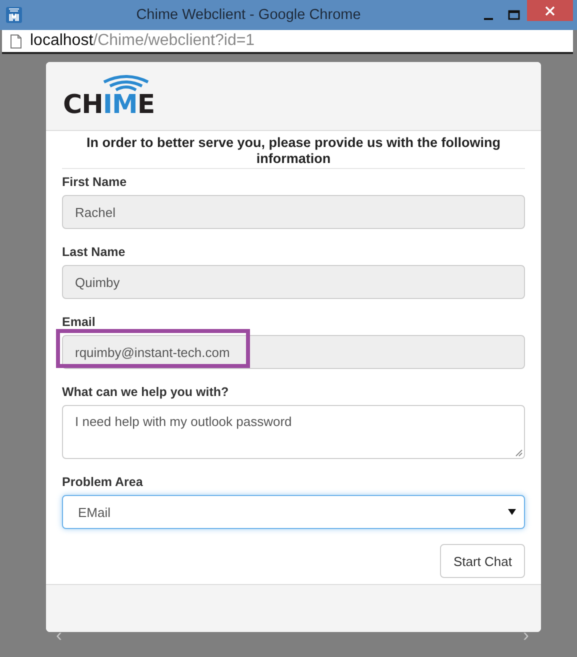  Describe the element at coordinates (488, 19) in the screenshot. I see `minimize-icon` at that location.